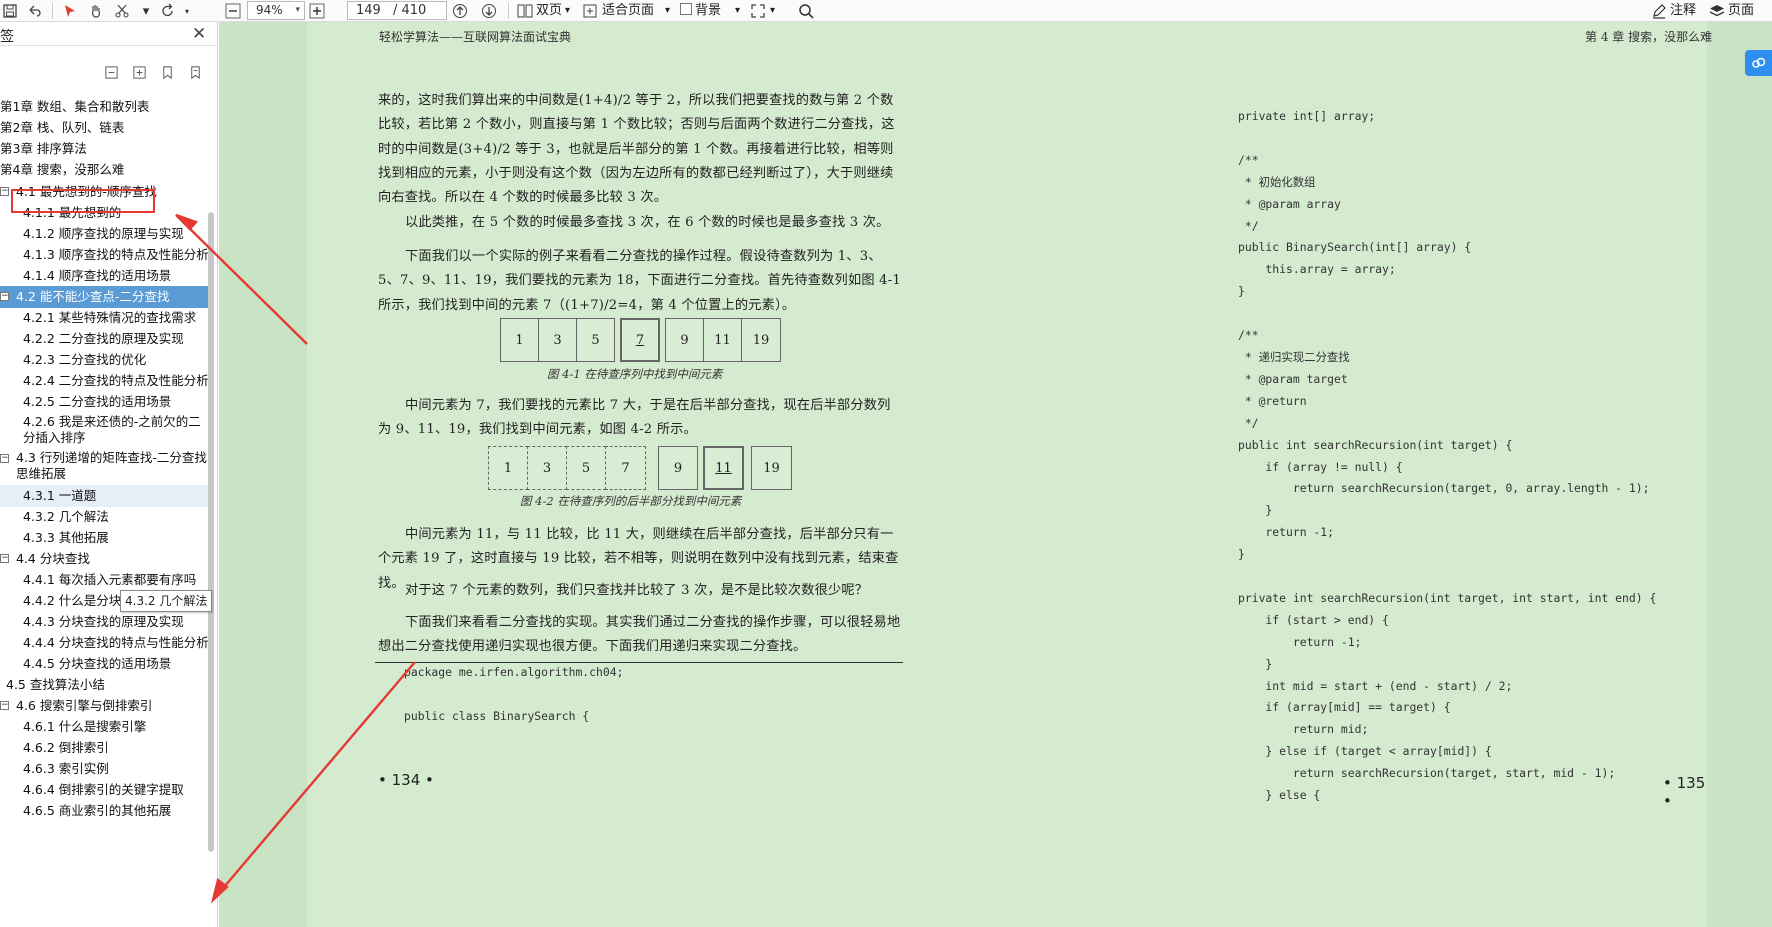 The width and height of the screenshot is (1772, 927). Describe the element at coordinates (772, 11) in the screenshot. I see `fullscreen-caret-icon: ▾` at that location.